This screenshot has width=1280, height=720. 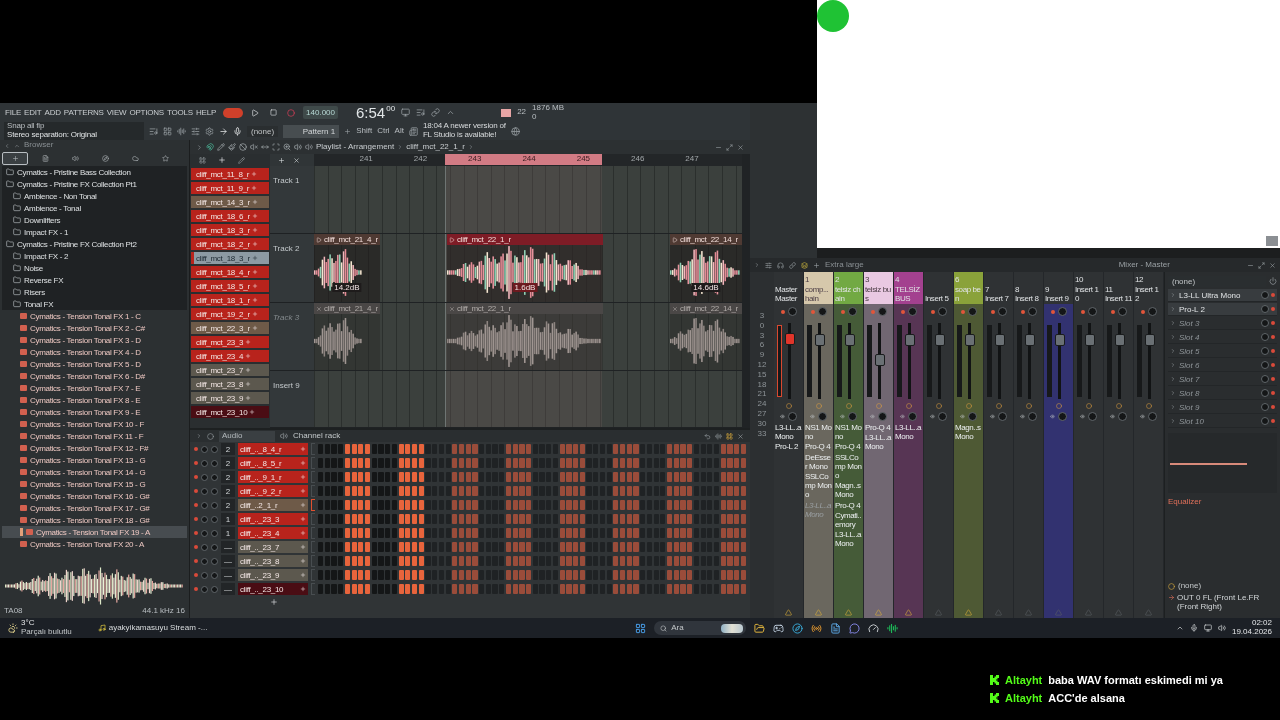 What do you see at coordinates (273, 491) in the screenshot?
I see `channel-button: cliff_.._9_2_r` at bounding box center [273, 491].